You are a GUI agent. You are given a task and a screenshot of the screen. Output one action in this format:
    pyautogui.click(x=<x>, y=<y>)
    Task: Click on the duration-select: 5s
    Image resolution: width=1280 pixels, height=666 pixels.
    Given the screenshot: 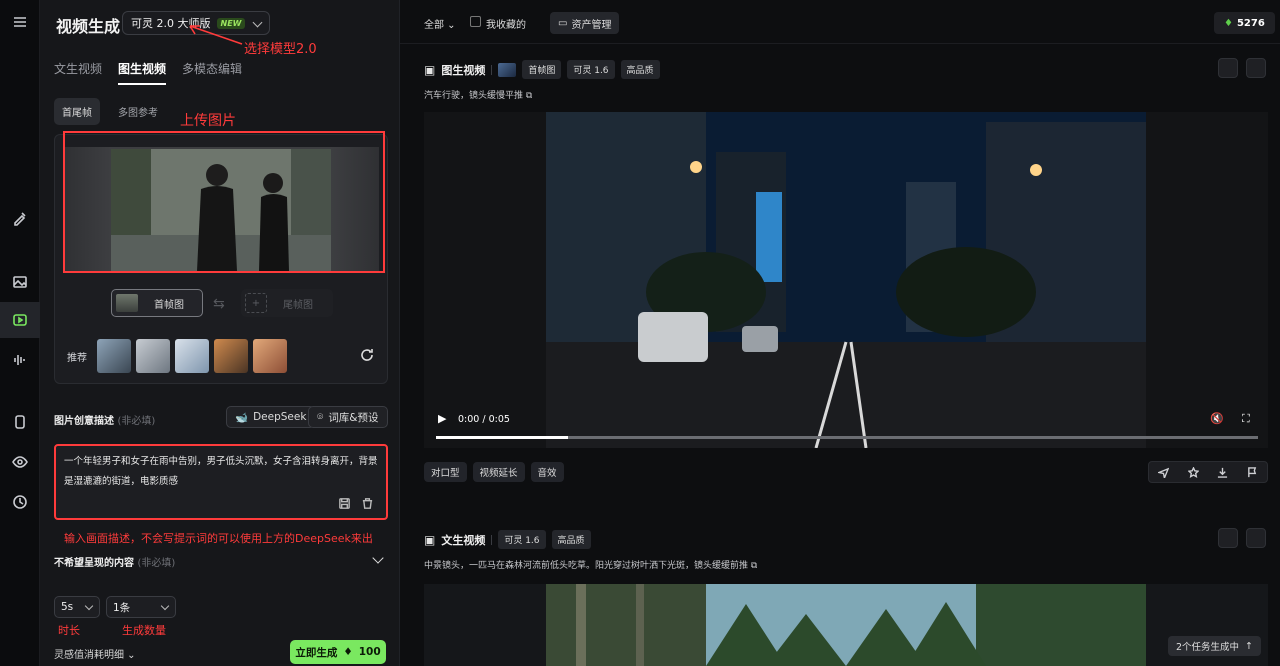 What is the action you would take?
    pyautogui.click(x=77, y=607)
    